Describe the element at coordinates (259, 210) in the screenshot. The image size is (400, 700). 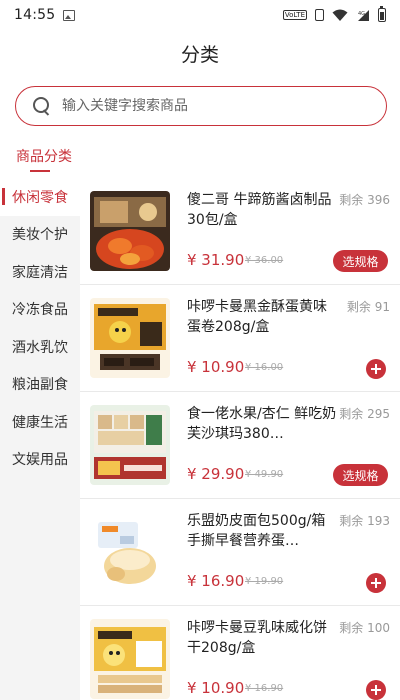
I see `product-name: 傻二哥 牛蹄筋酱卤制品30包/盒` at that location.